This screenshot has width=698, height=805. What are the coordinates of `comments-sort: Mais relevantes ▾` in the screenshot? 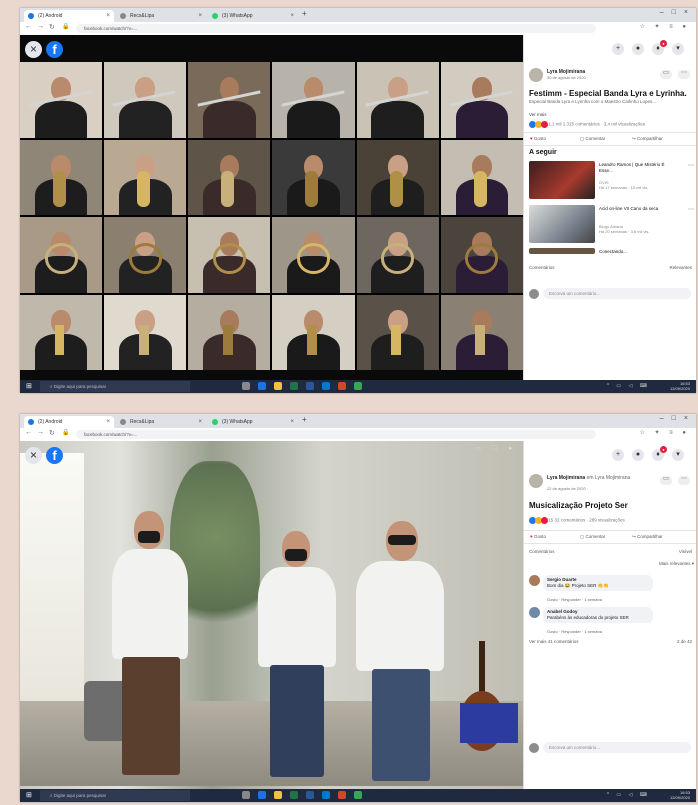 It's located at (611, 564).